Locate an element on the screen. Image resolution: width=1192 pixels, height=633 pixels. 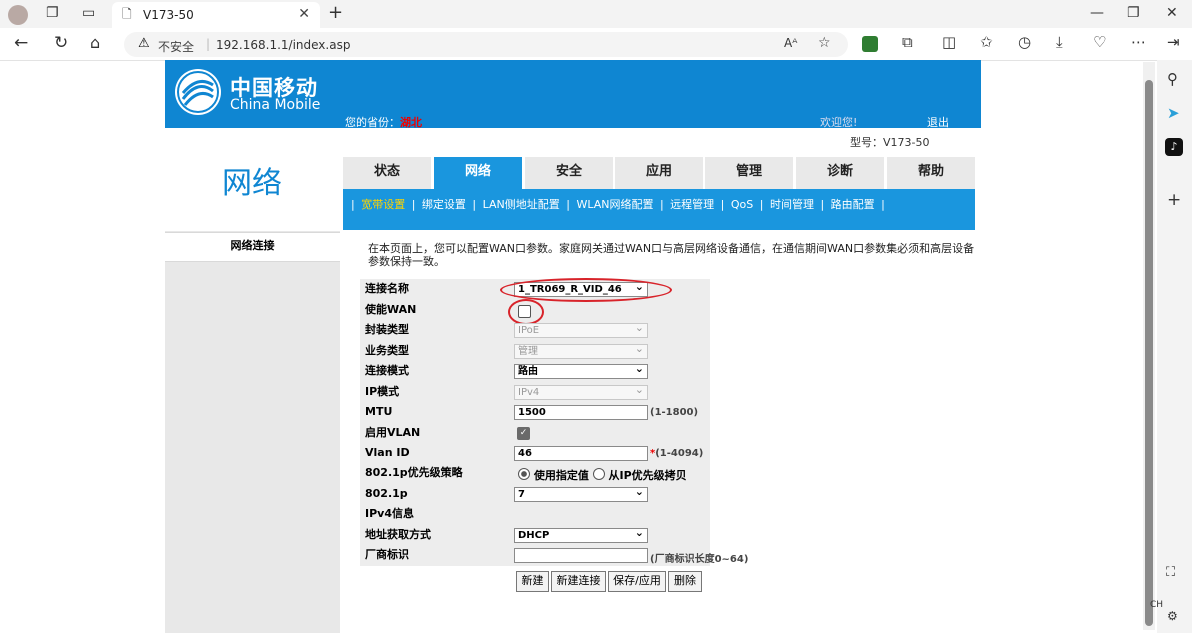
ime-indicator: CH is located at coordinates (1157, 605).